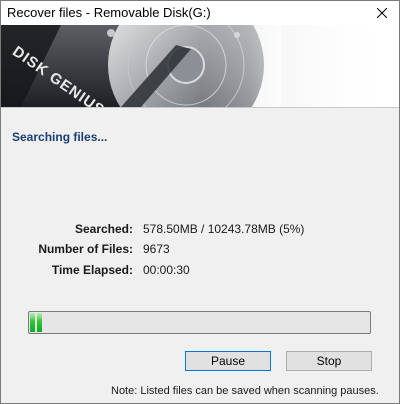 This screenshot has width=400, height=404. I want to click on files-count-value: 9673, so click(156, 249).